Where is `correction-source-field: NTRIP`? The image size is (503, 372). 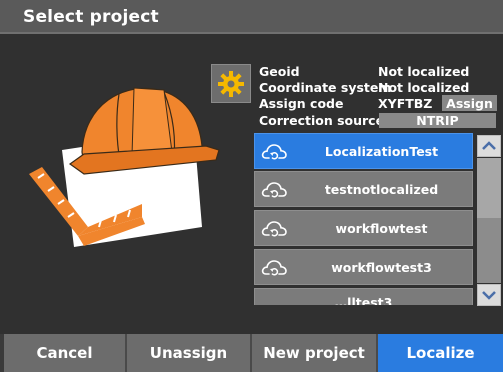
correction-source-field: NTRIP is located at coordinates (437, 120).